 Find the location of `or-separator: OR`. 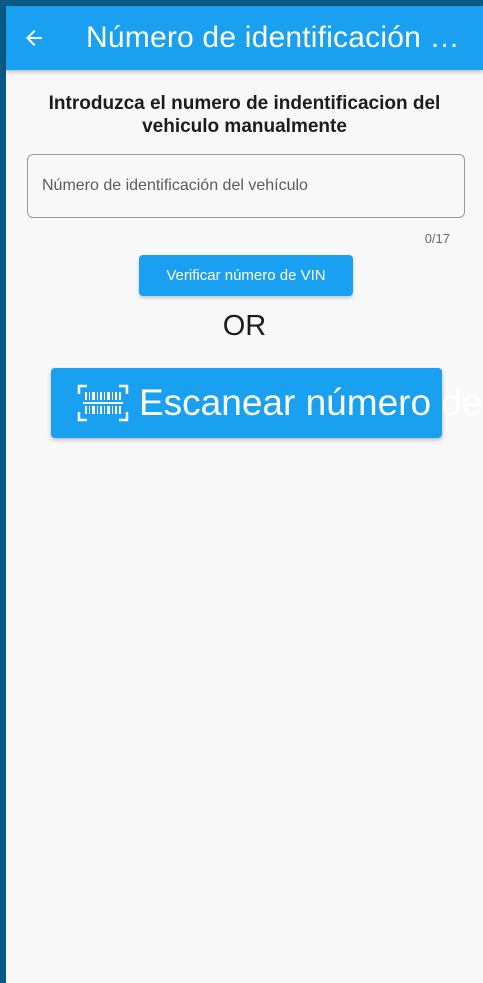

or-separator: OR is located at coordinates (244, 326).